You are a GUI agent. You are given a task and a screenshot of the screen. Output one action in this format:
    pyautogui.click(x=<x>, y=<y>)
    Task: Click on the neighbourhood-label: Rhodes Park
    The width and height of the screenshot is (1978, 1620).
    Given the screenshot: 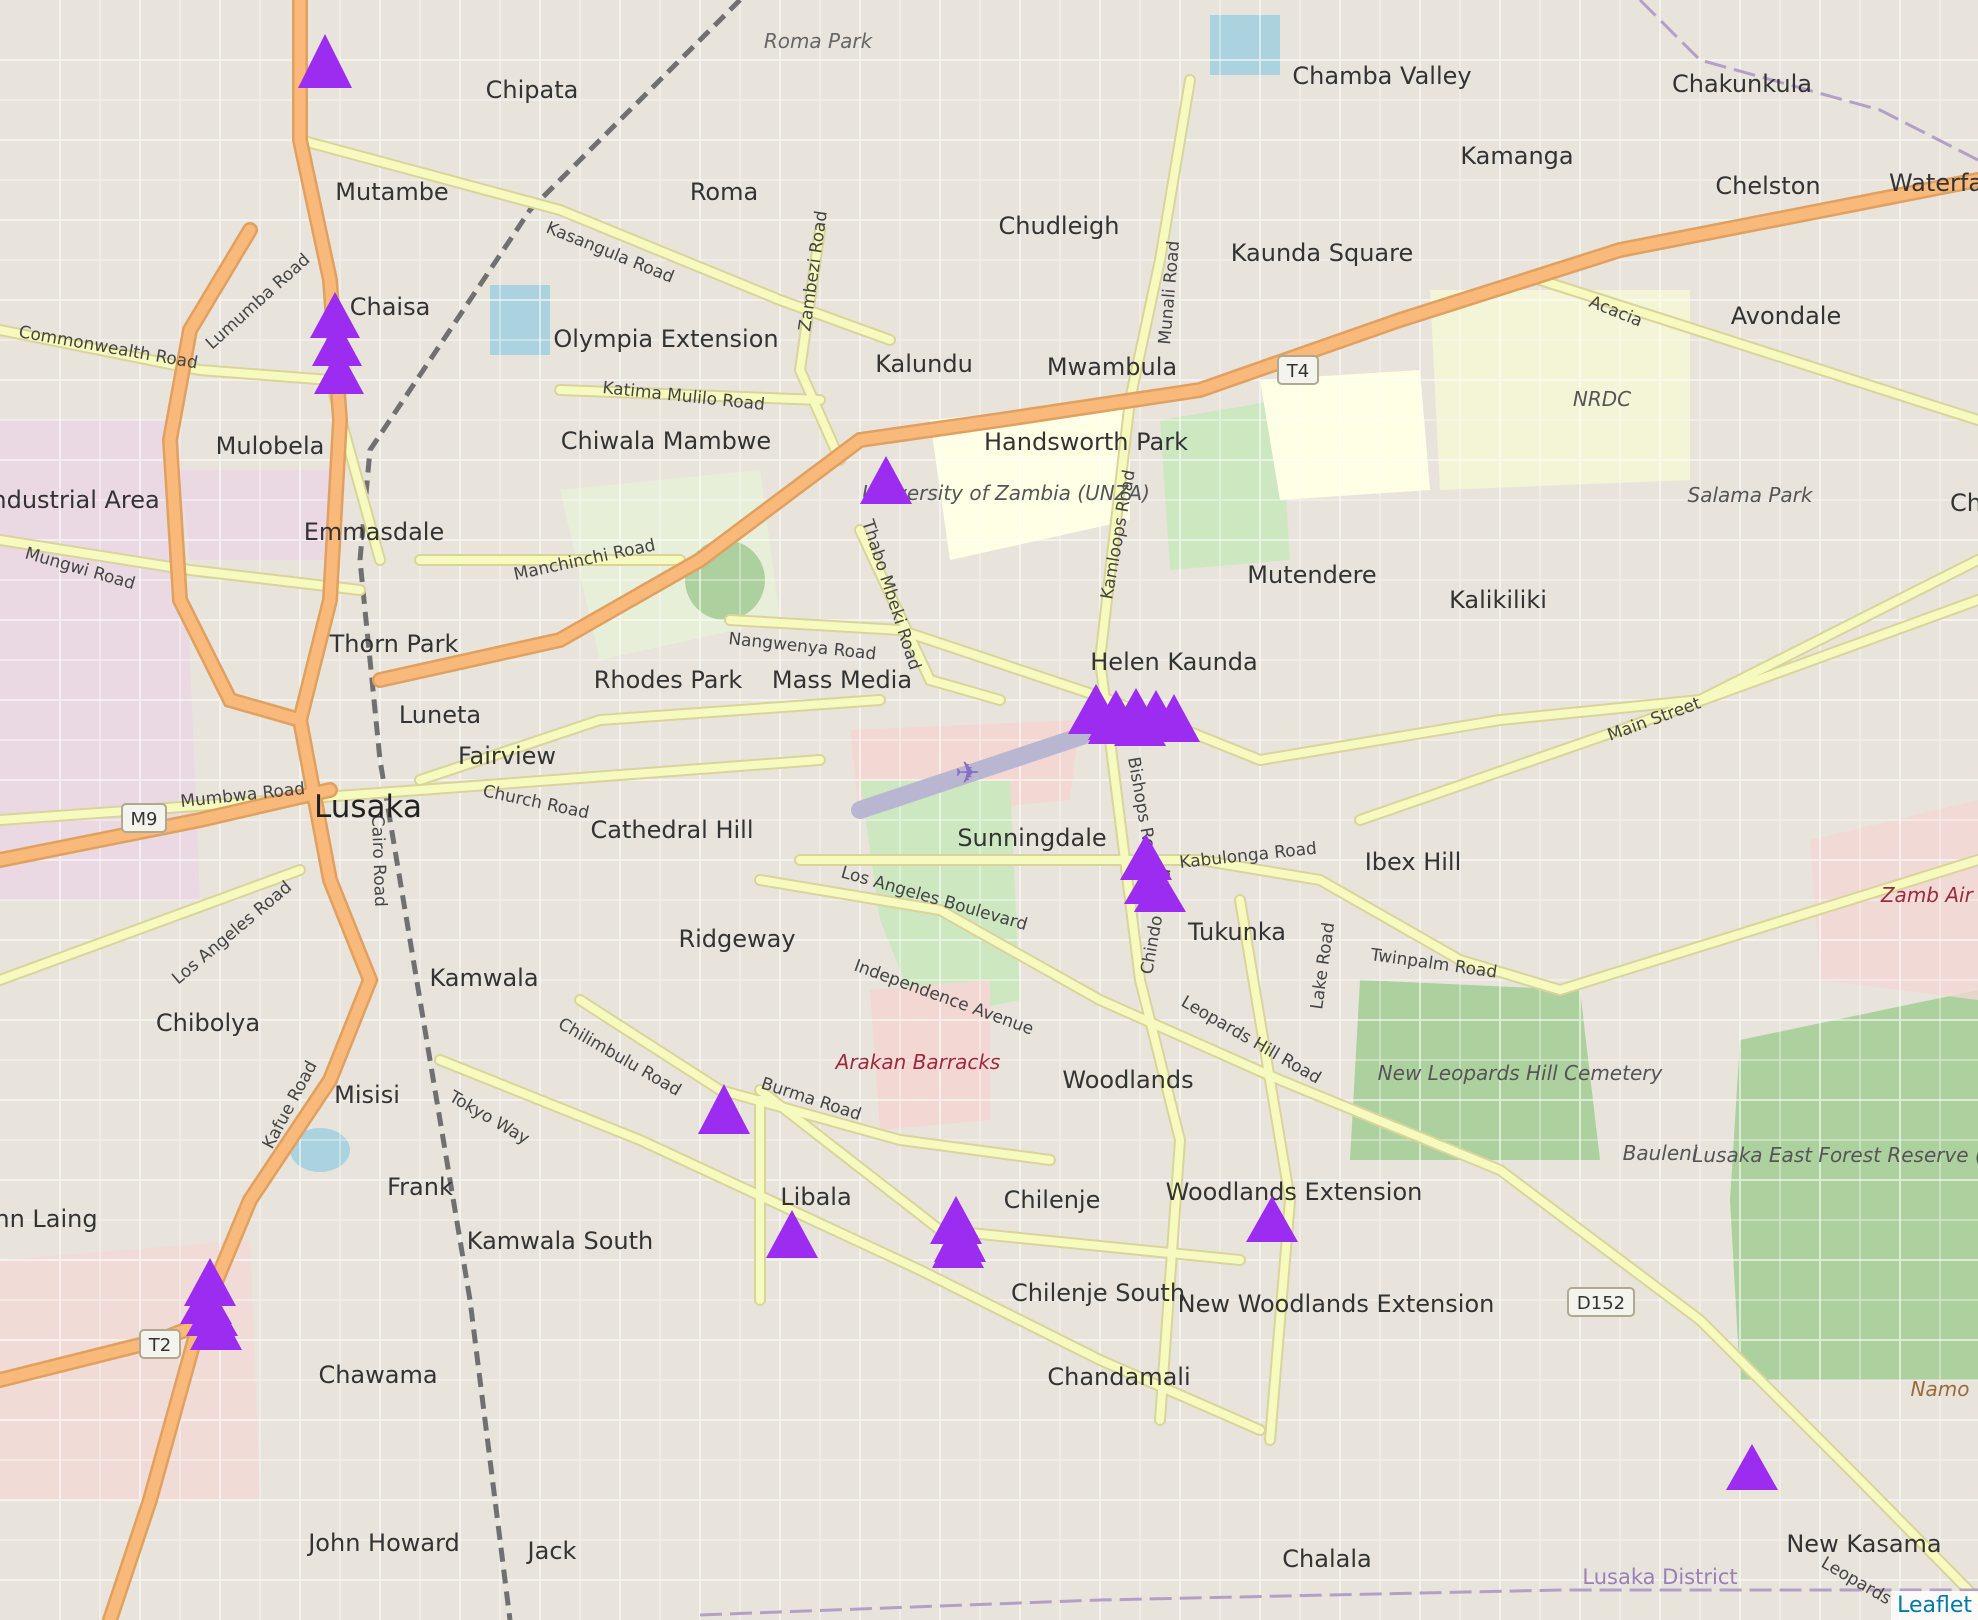 What is the action you would take?
    pyautogui.click(x=668, y=680)
    